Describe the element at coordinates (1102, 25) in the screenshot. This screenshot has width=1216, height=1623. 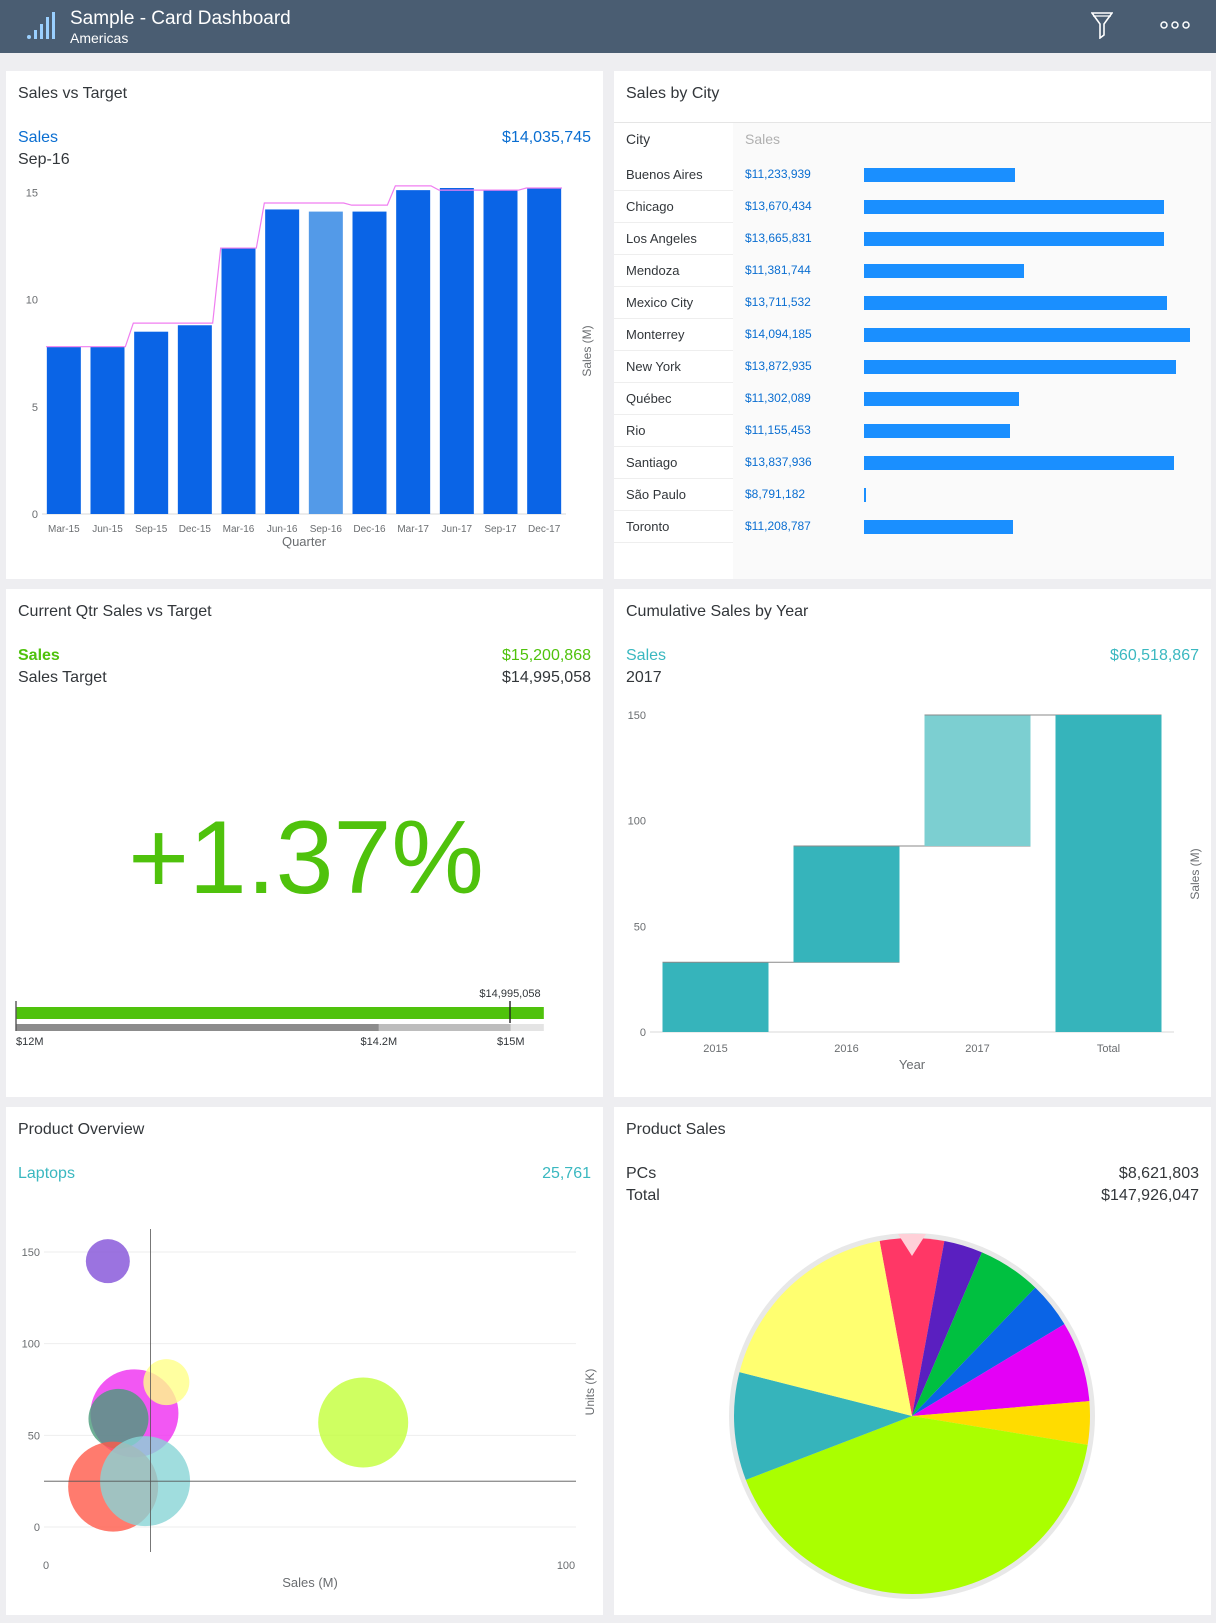
I see `filter-icon` at that location.